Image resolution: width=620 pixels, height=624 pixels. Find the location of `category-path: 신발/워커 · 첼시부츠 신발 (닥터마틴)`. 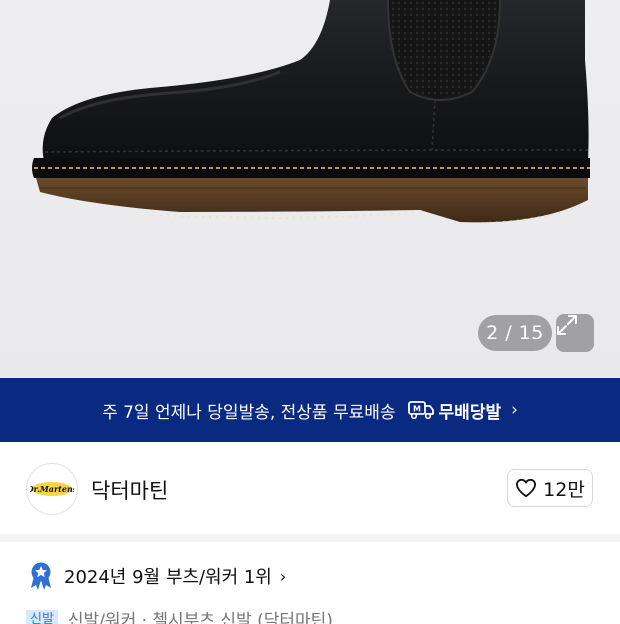

category-path: 신발/워커 · 첼시부츠 신발 (닥터마틴) is located at coordinates (200, 617).